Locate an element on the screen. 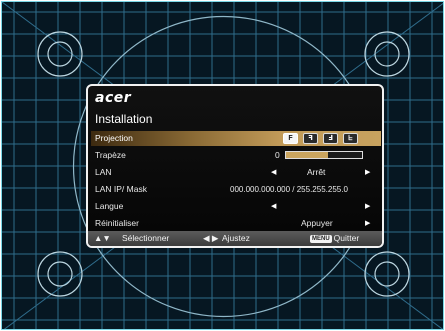  menu-item-label: LAN is located at coordinates (103, 172).